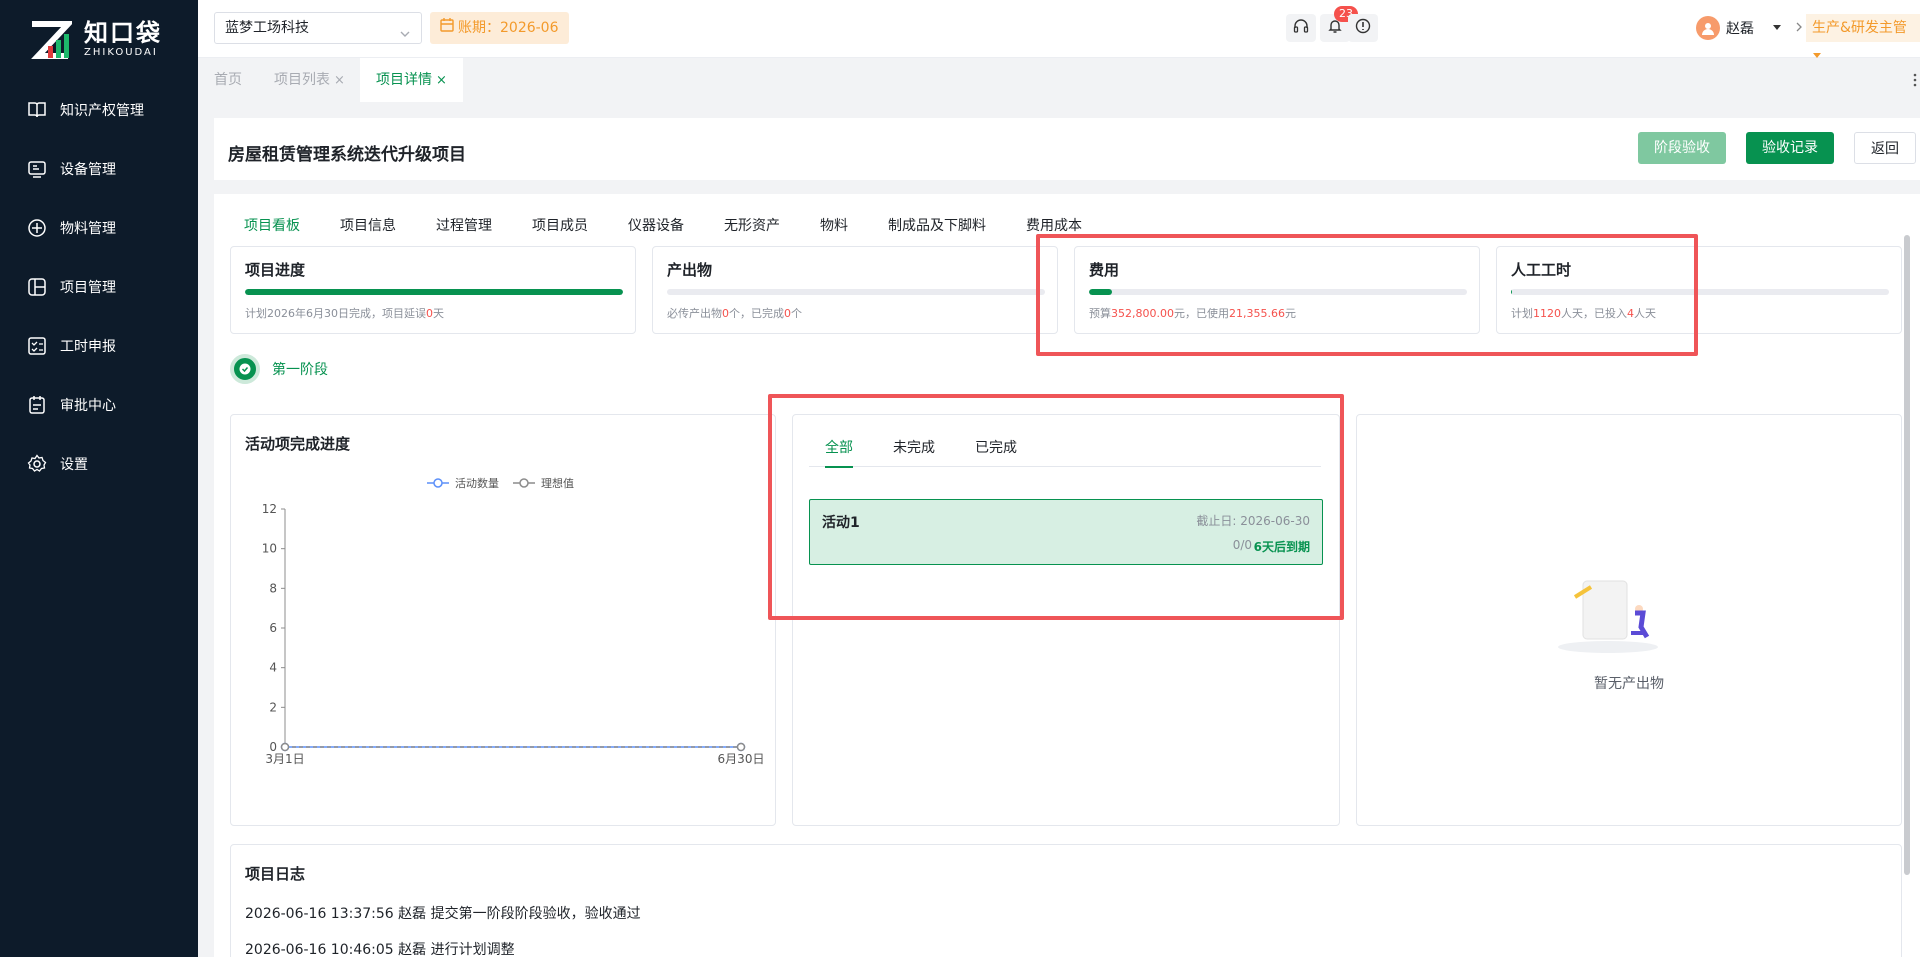  Describe the element at coordinates (1799, 28) in the screenshot. I see `chevron-right-icon` at that location.